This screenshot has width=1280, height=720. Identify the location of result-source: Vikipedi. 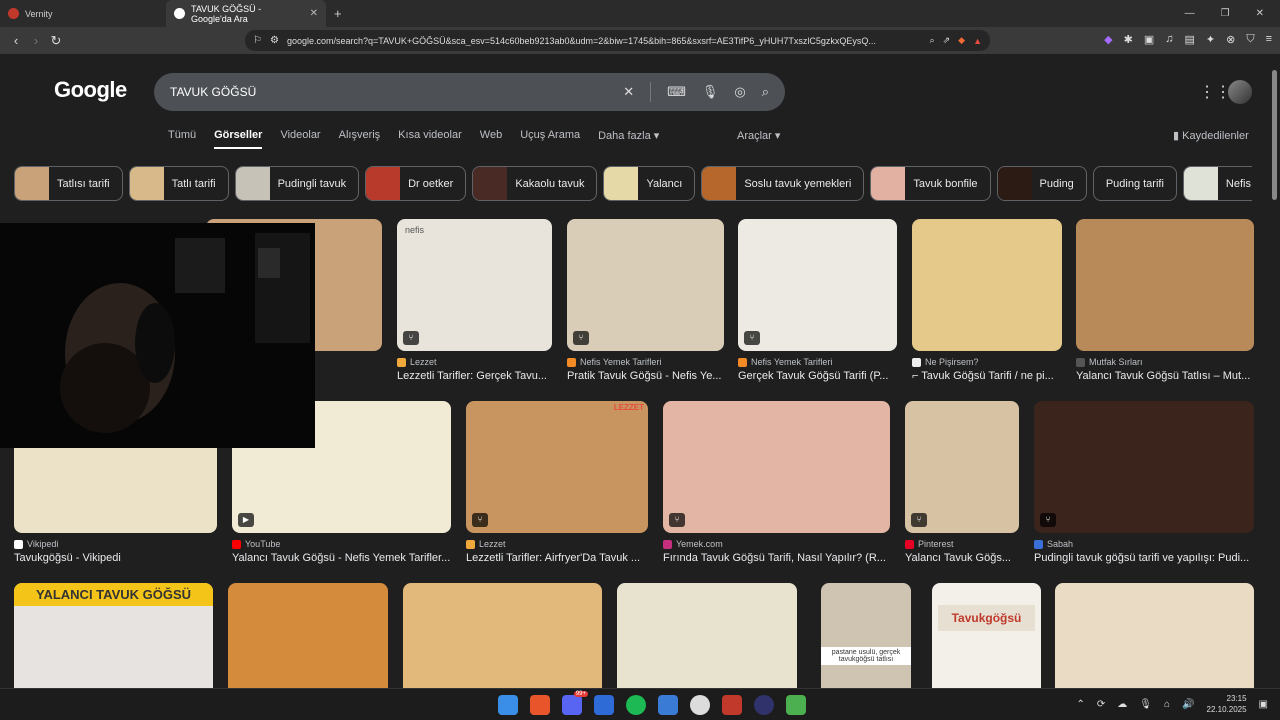
(115, 544).